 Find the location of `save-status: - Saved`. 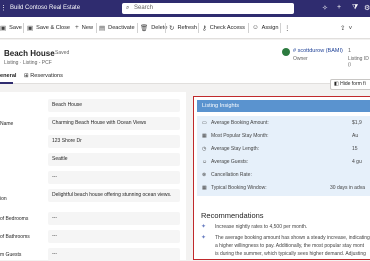

save-status: - Saved is located at coordinates (61, 53).